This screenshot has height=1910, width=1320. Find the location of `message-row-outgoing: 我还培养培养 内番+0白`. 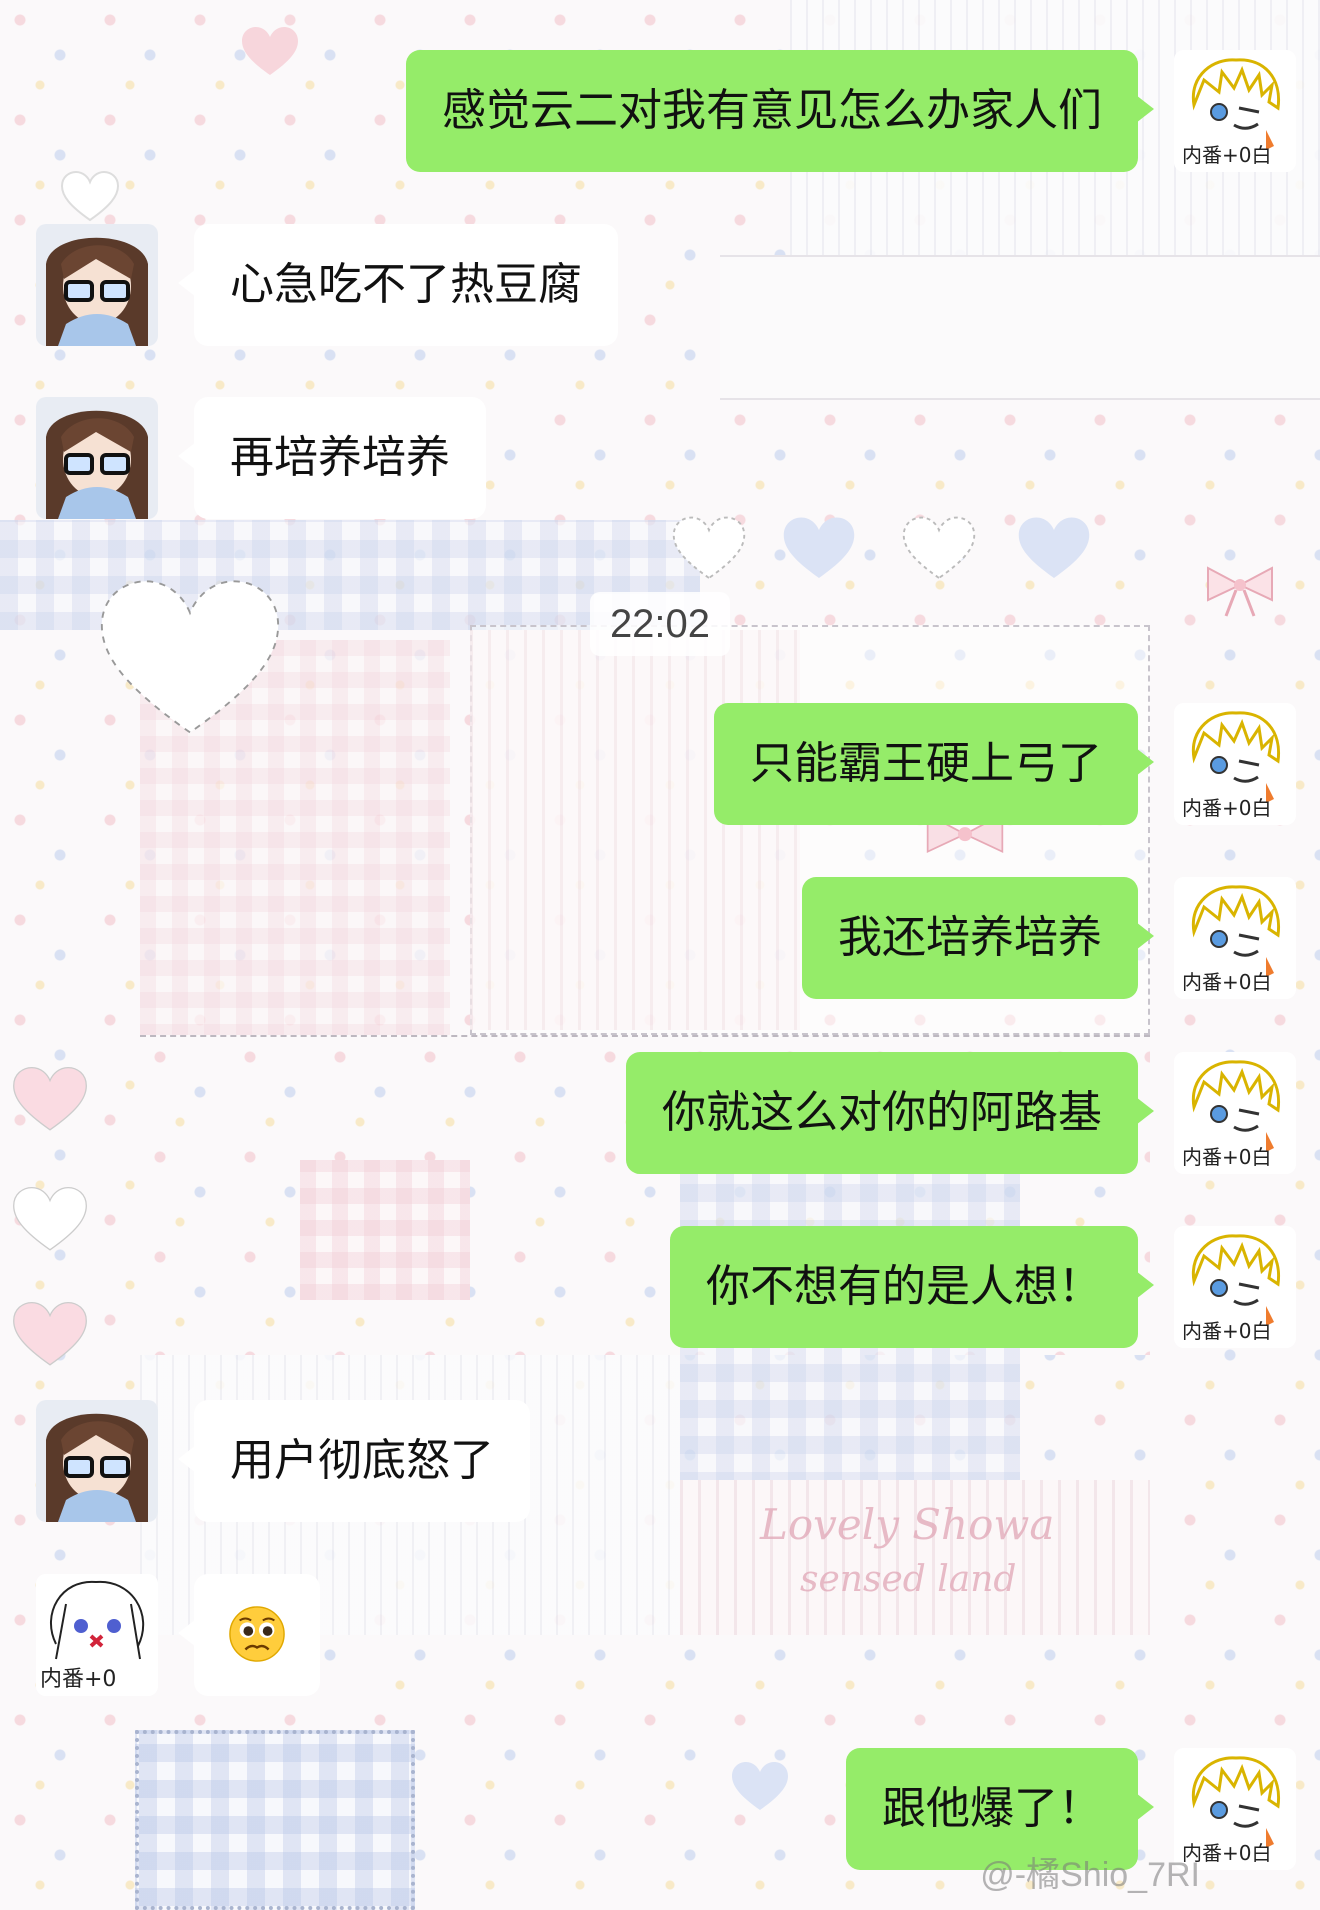

message-row-outgoing: 我还培养培养 内番+0白 is located at coordinates (1049, 938).